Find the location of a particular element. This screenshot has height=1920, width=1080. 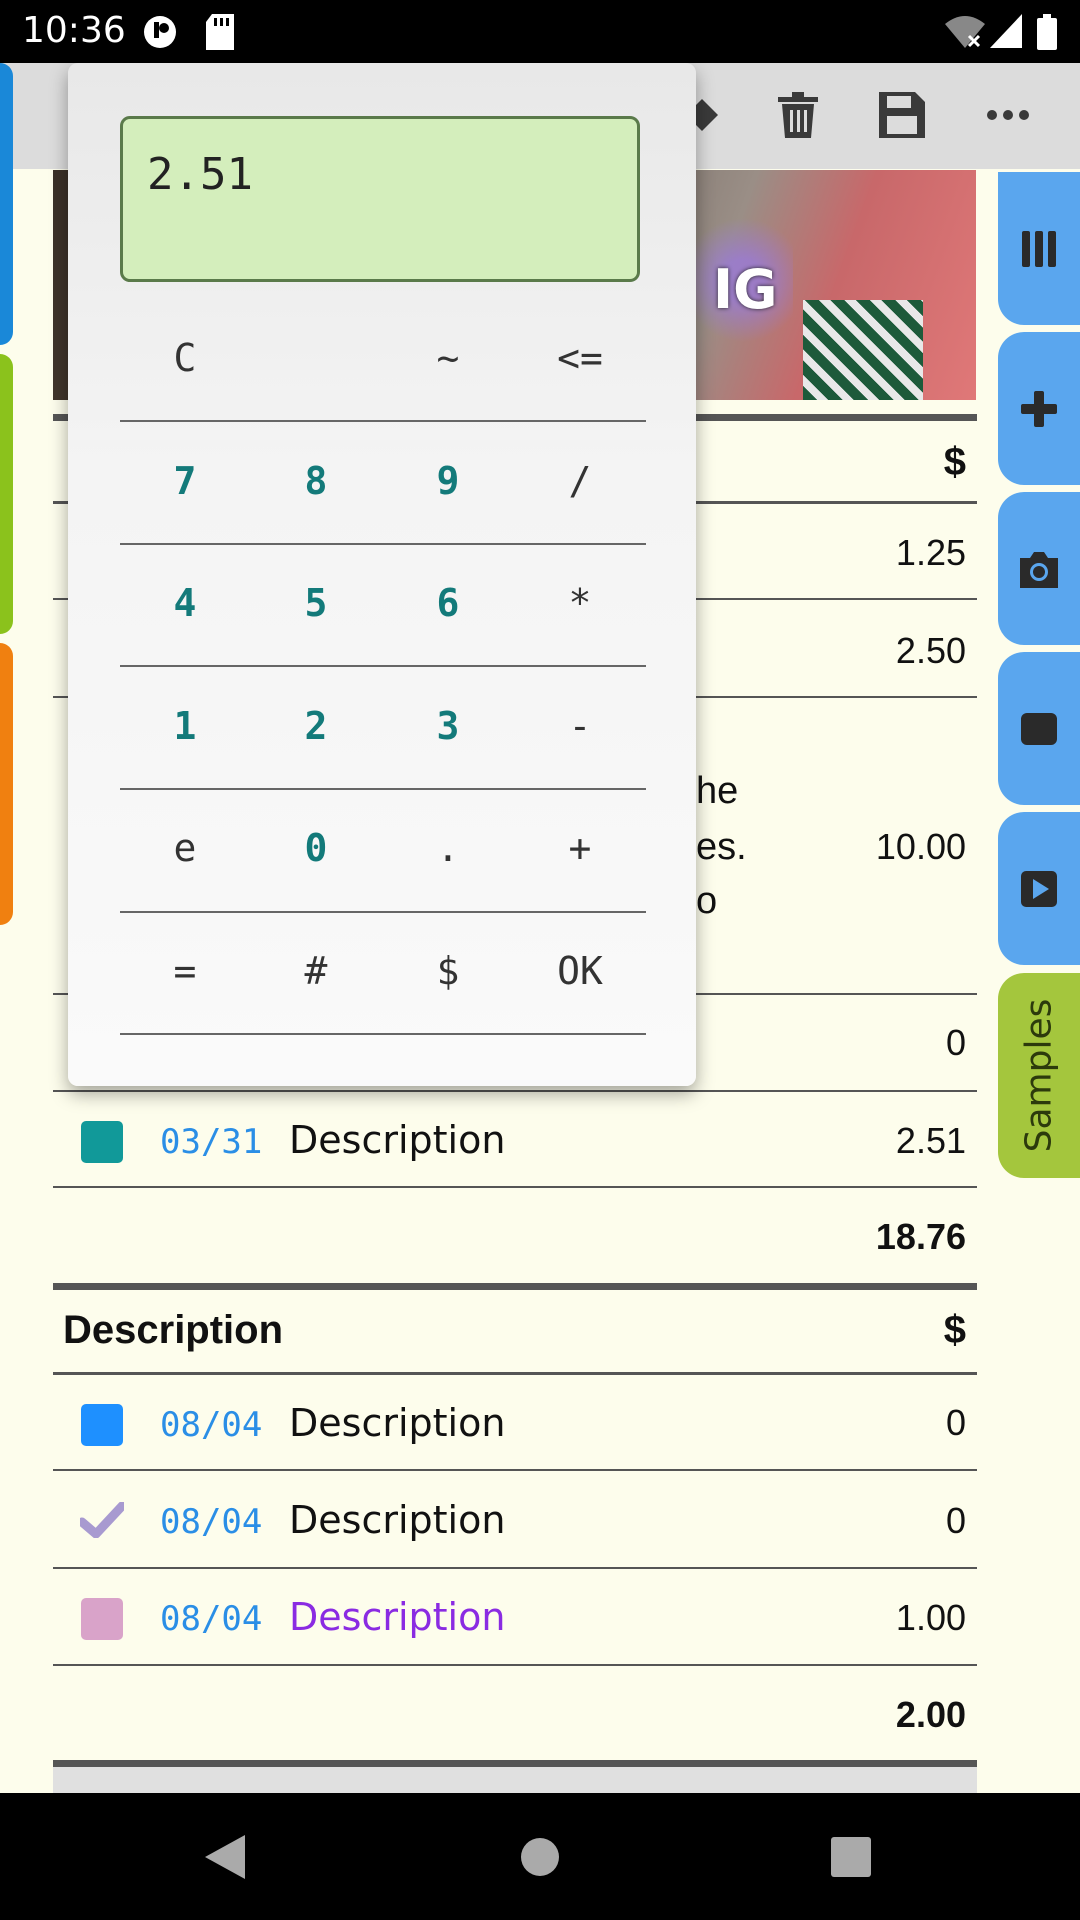

key-dollar: $ is located at coordinates (448, 971).